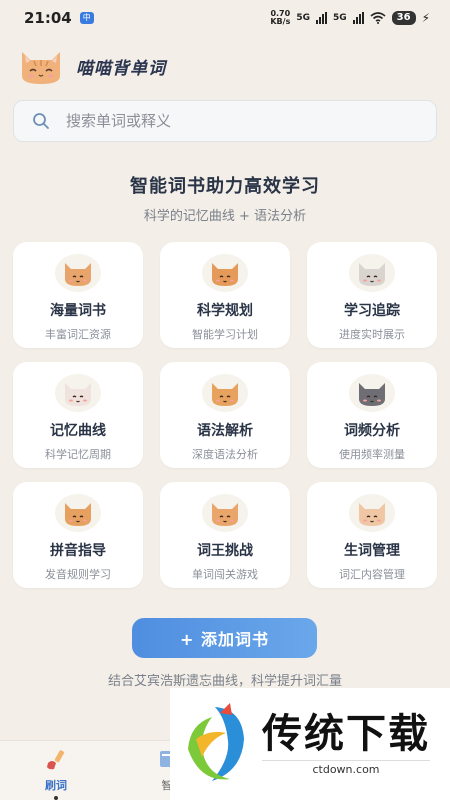 The width and height of the screenshot is (450, 800). What do you see at coordinates (41, 121) in the screenshot?
I see `search-icon` at bounding box center [41, 121].